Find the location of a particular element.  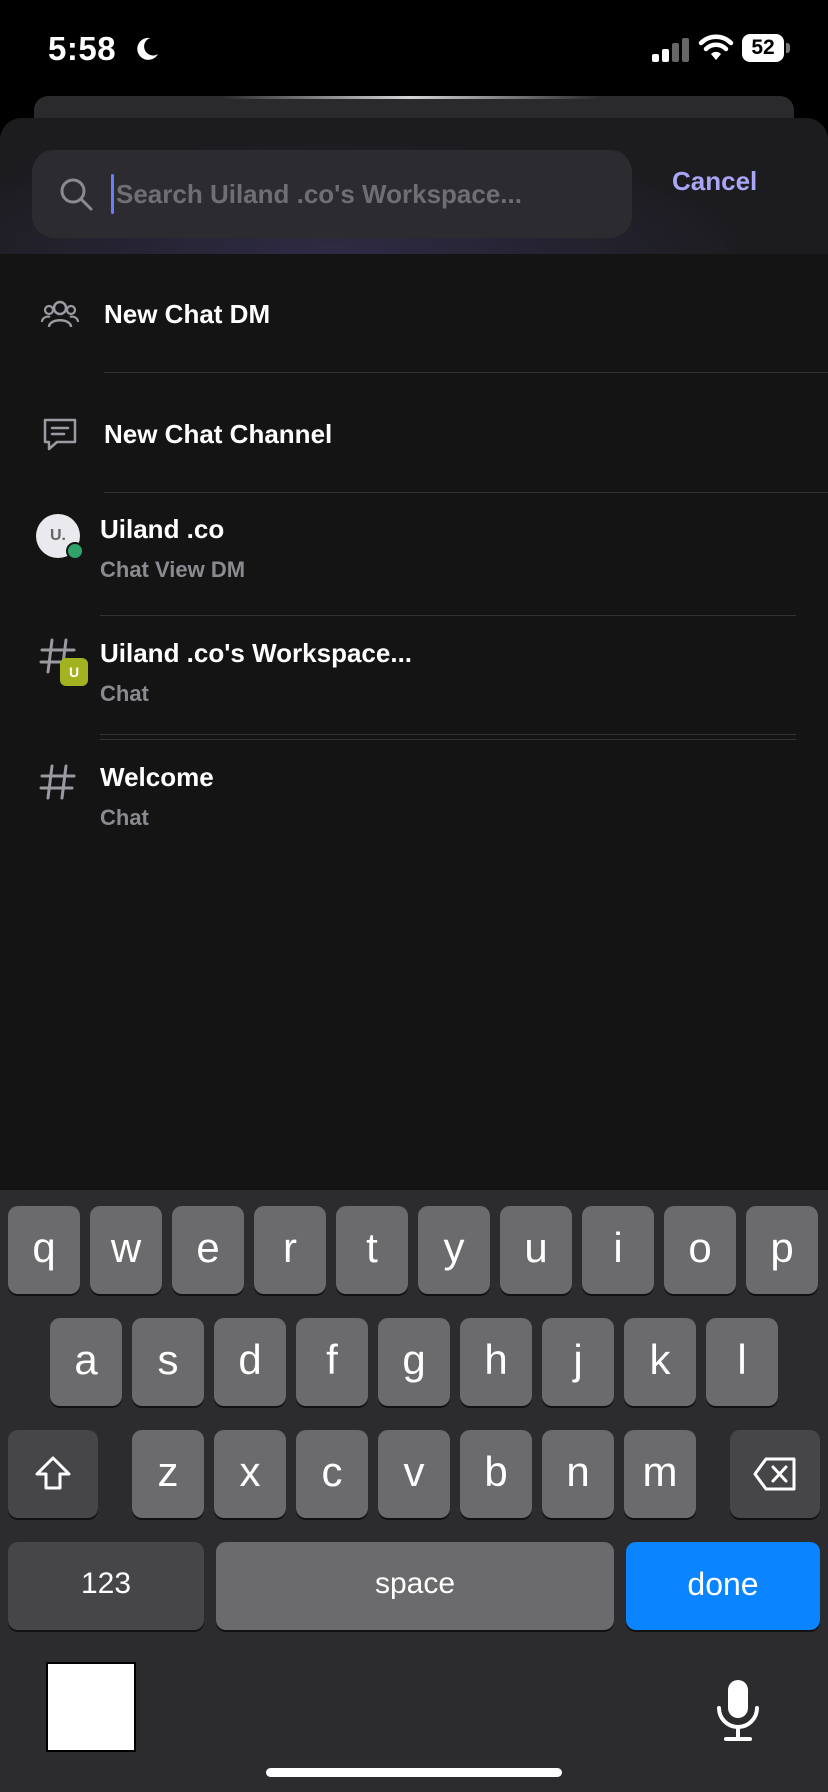

key-j: j is located at coordinates (578, 1362).